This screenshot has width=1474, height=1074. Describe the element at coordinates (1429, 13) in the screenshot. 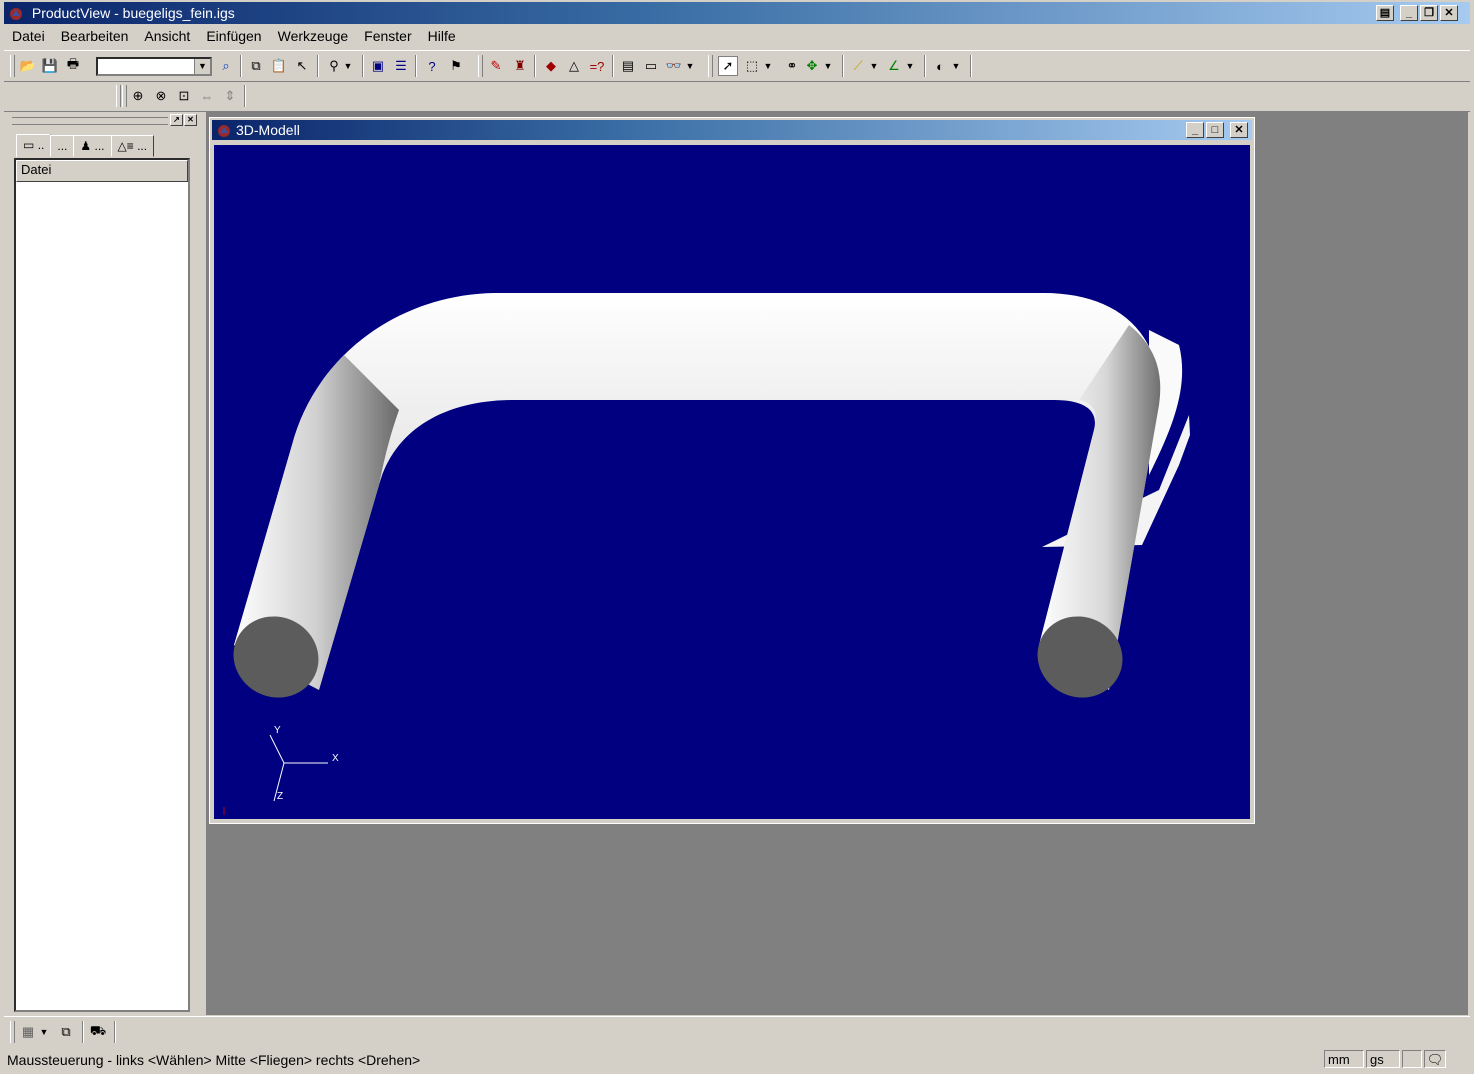

I see `restore-button: ❐` at that location.